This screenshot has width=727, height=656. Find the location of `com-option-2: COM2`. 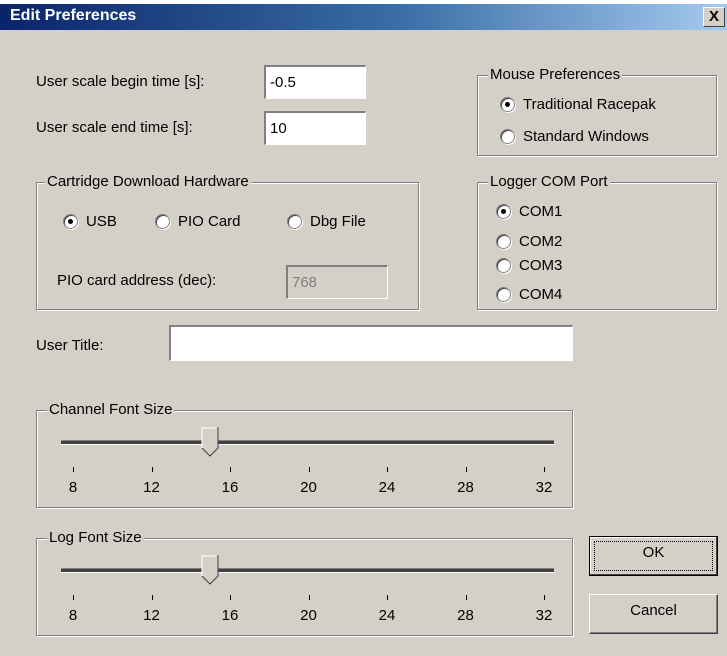

com-option-2: COM2 is located at coordinates (529, 241).